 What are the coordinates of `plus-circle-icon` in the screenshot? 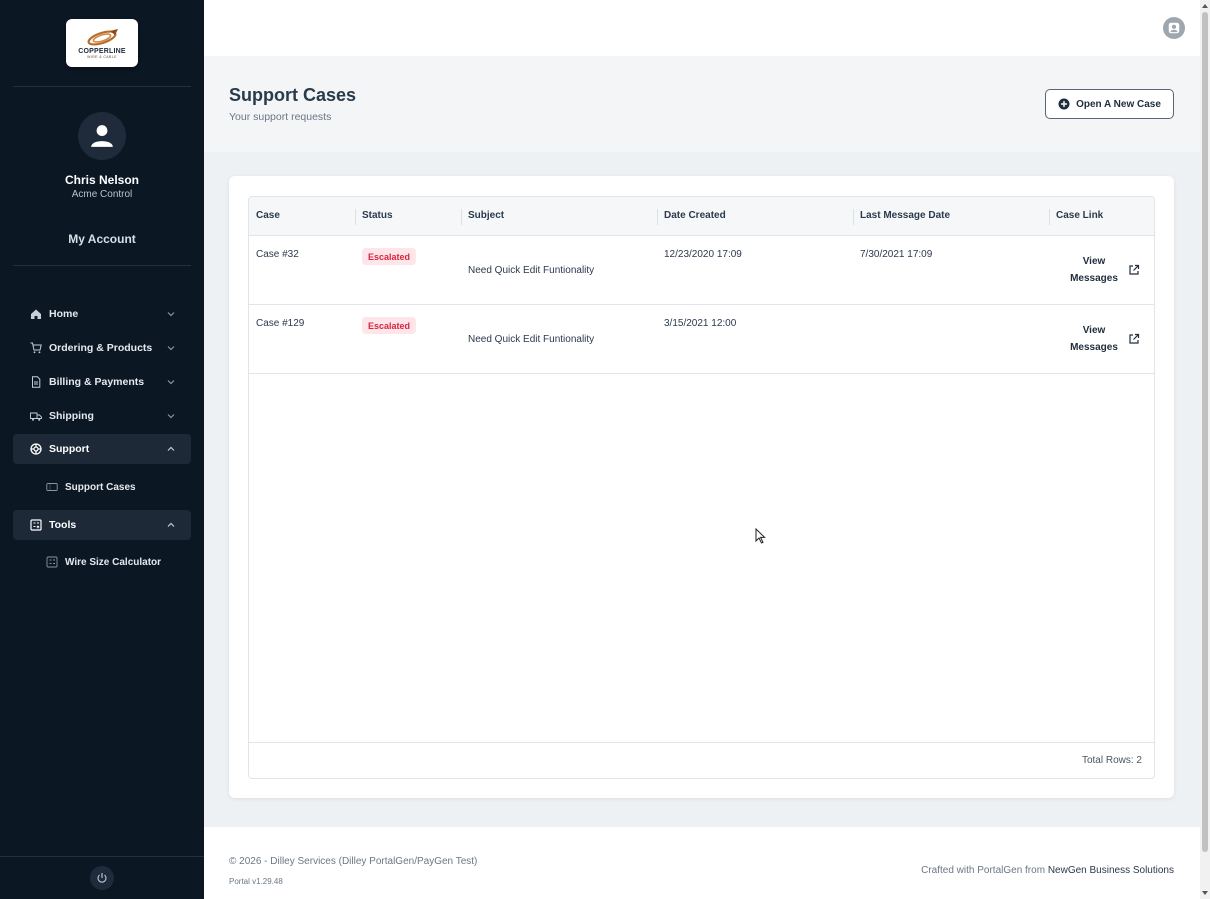 It's located at (1064, 104).